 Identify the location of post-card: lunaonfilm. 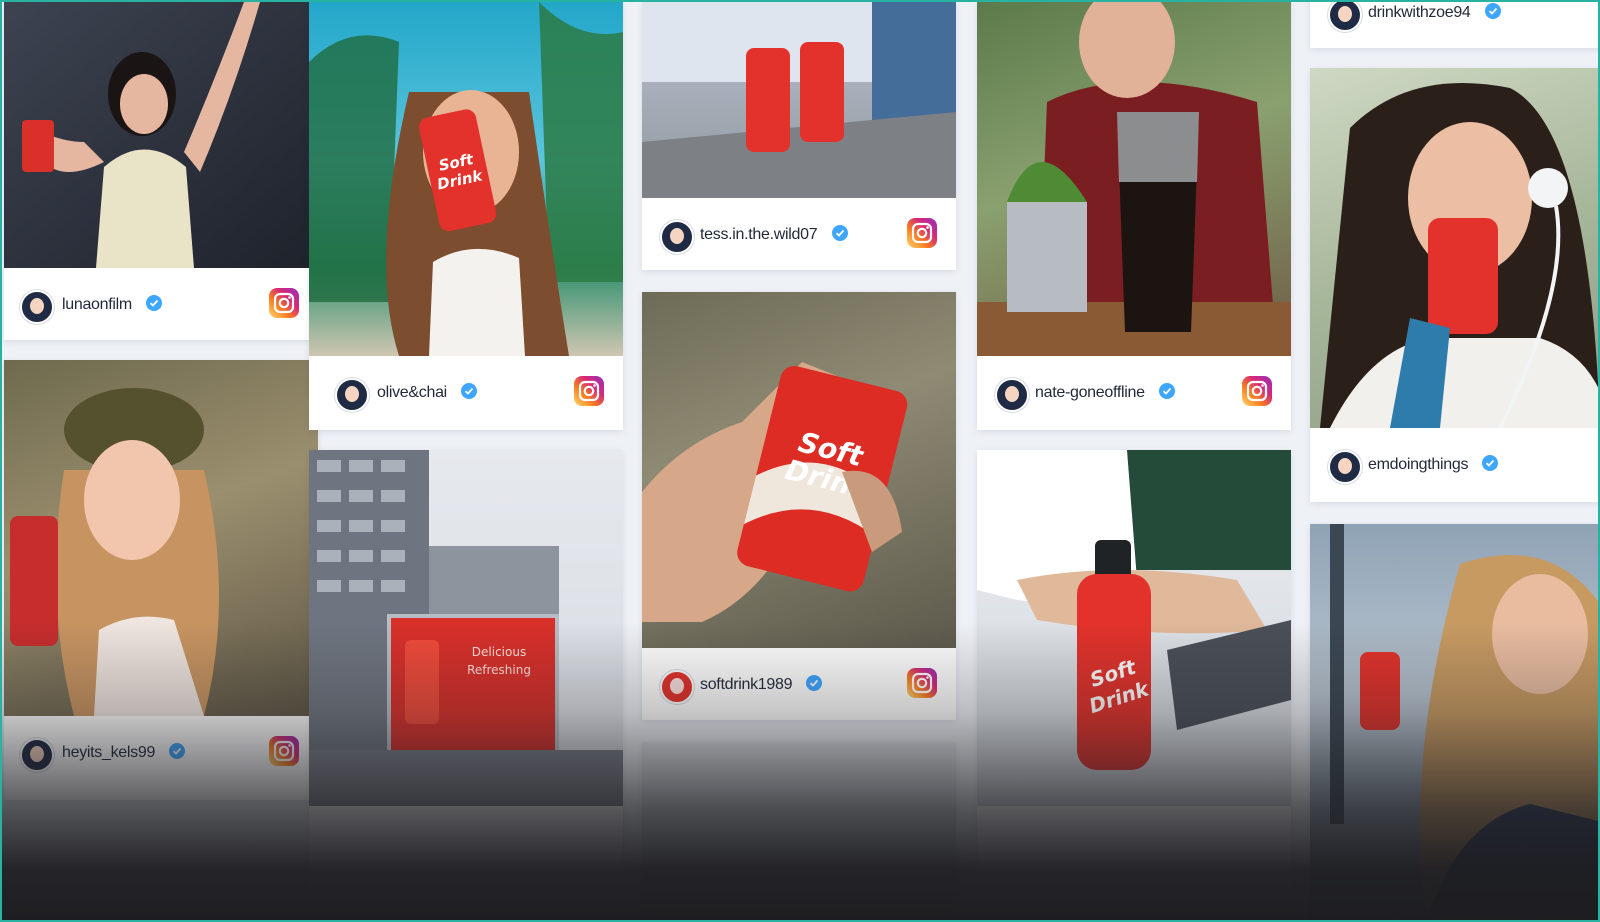
(161, 171).